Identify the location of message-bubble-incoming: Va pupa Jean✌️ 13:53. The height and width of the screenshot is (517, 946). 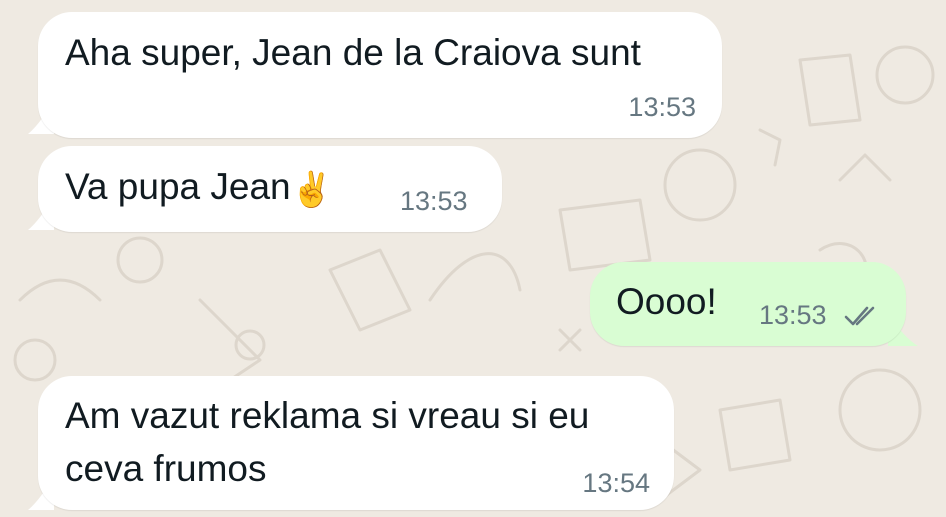
(270, 189).